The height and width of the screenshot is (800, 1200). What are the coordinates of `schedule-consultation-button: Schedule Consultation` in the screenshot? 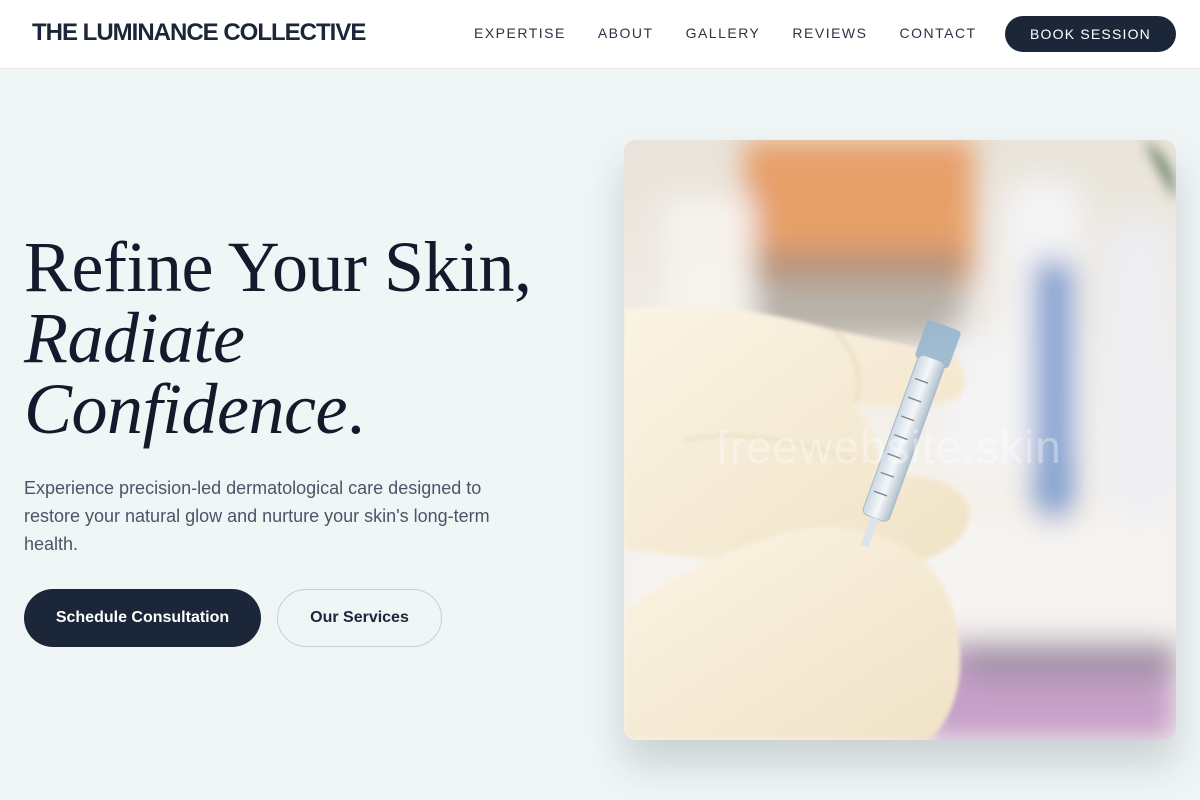 It's located at (142, 618).